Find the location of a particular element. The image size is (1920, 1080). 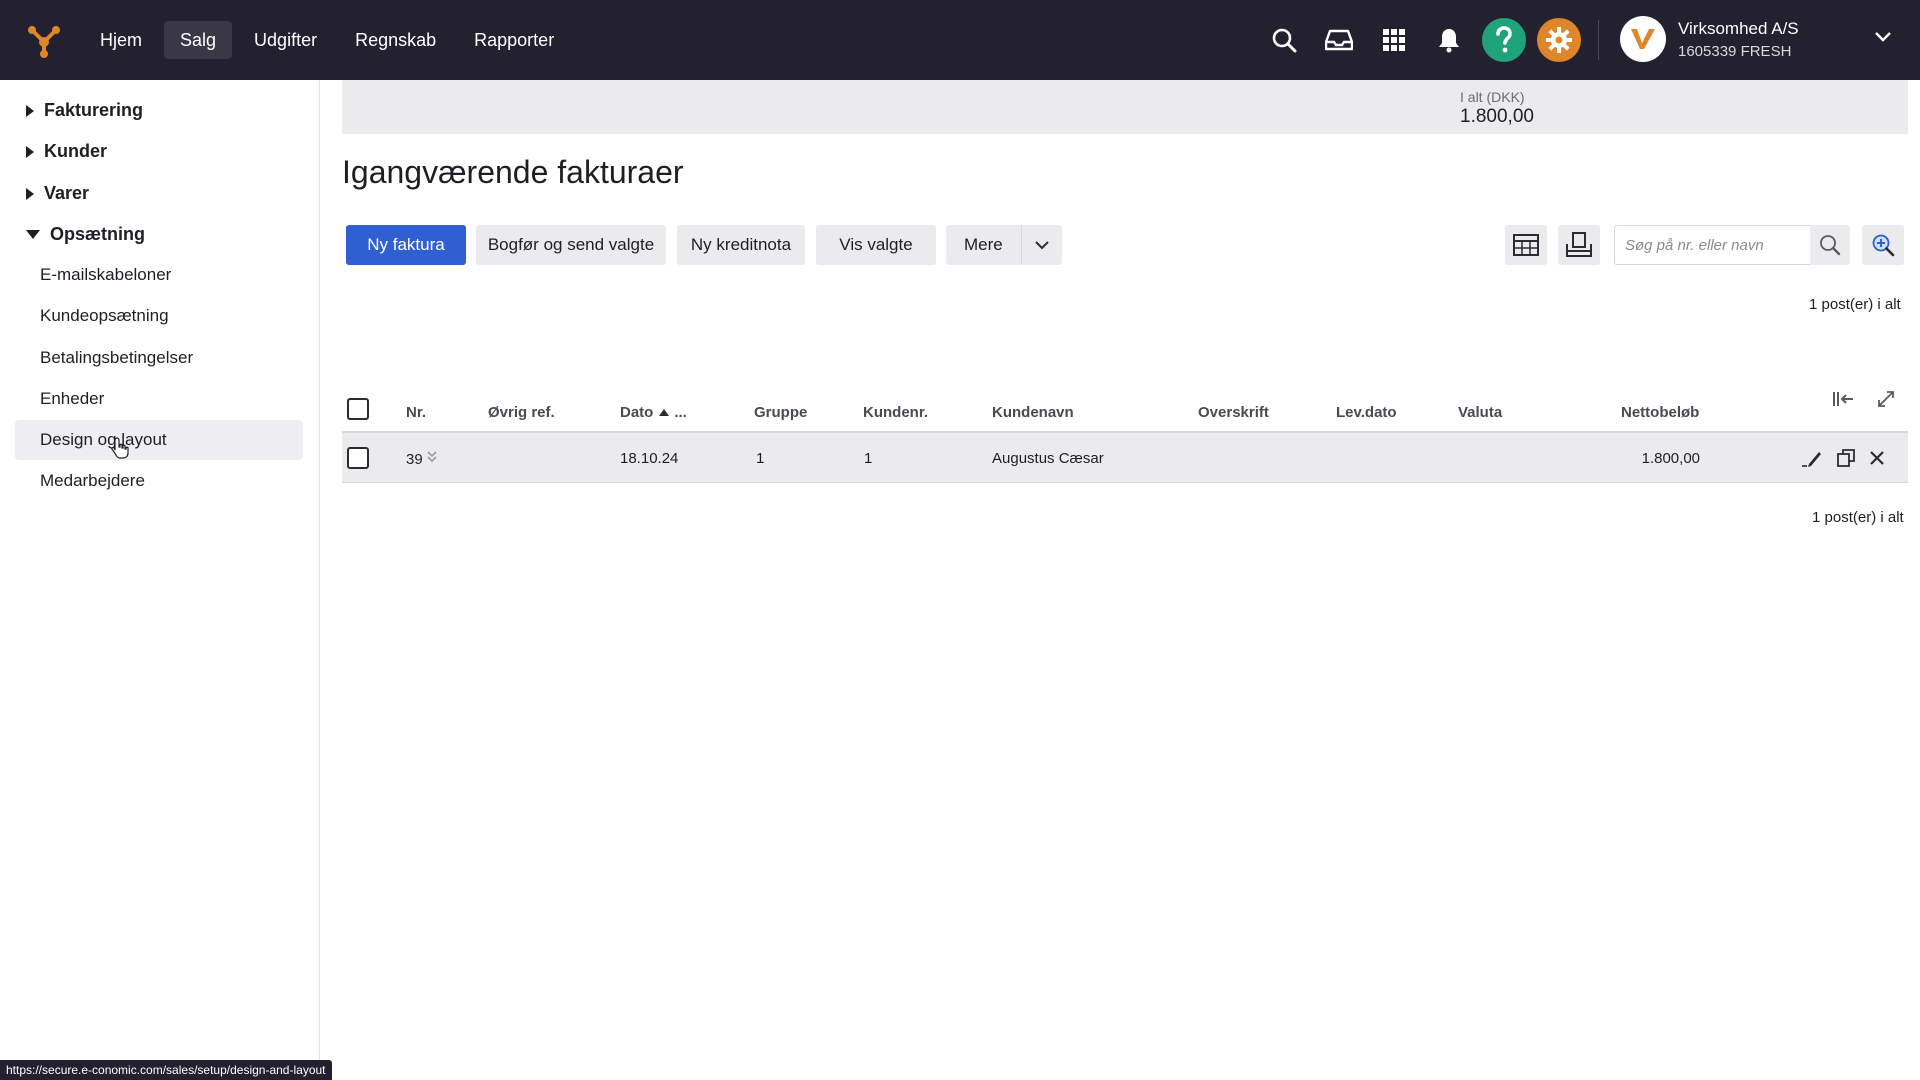

sidebar-group-label: Opsætning is located at coordinates (97, 234).